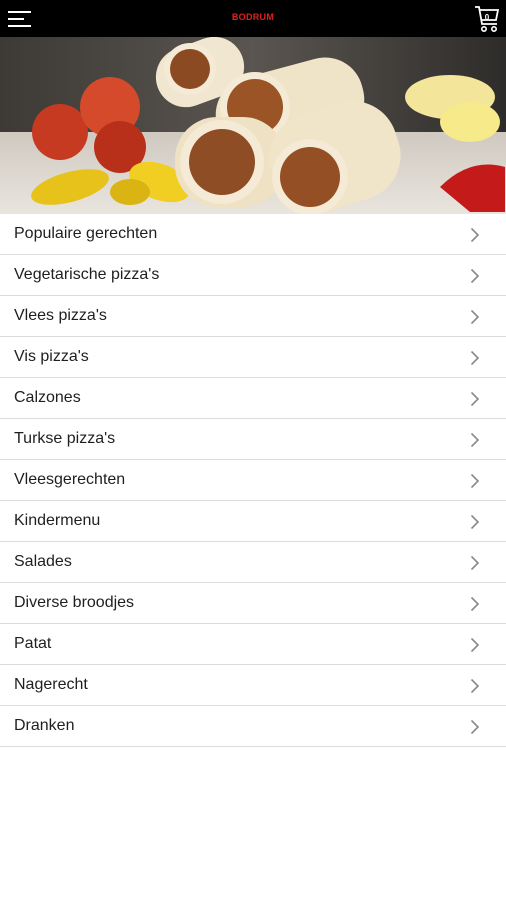 Image resolution: width=506 pixels, height=900 pixels. Describe the element at coordinates (253, 603) in the screenshot. I see `category-item: Diverse broodjes` at that location.